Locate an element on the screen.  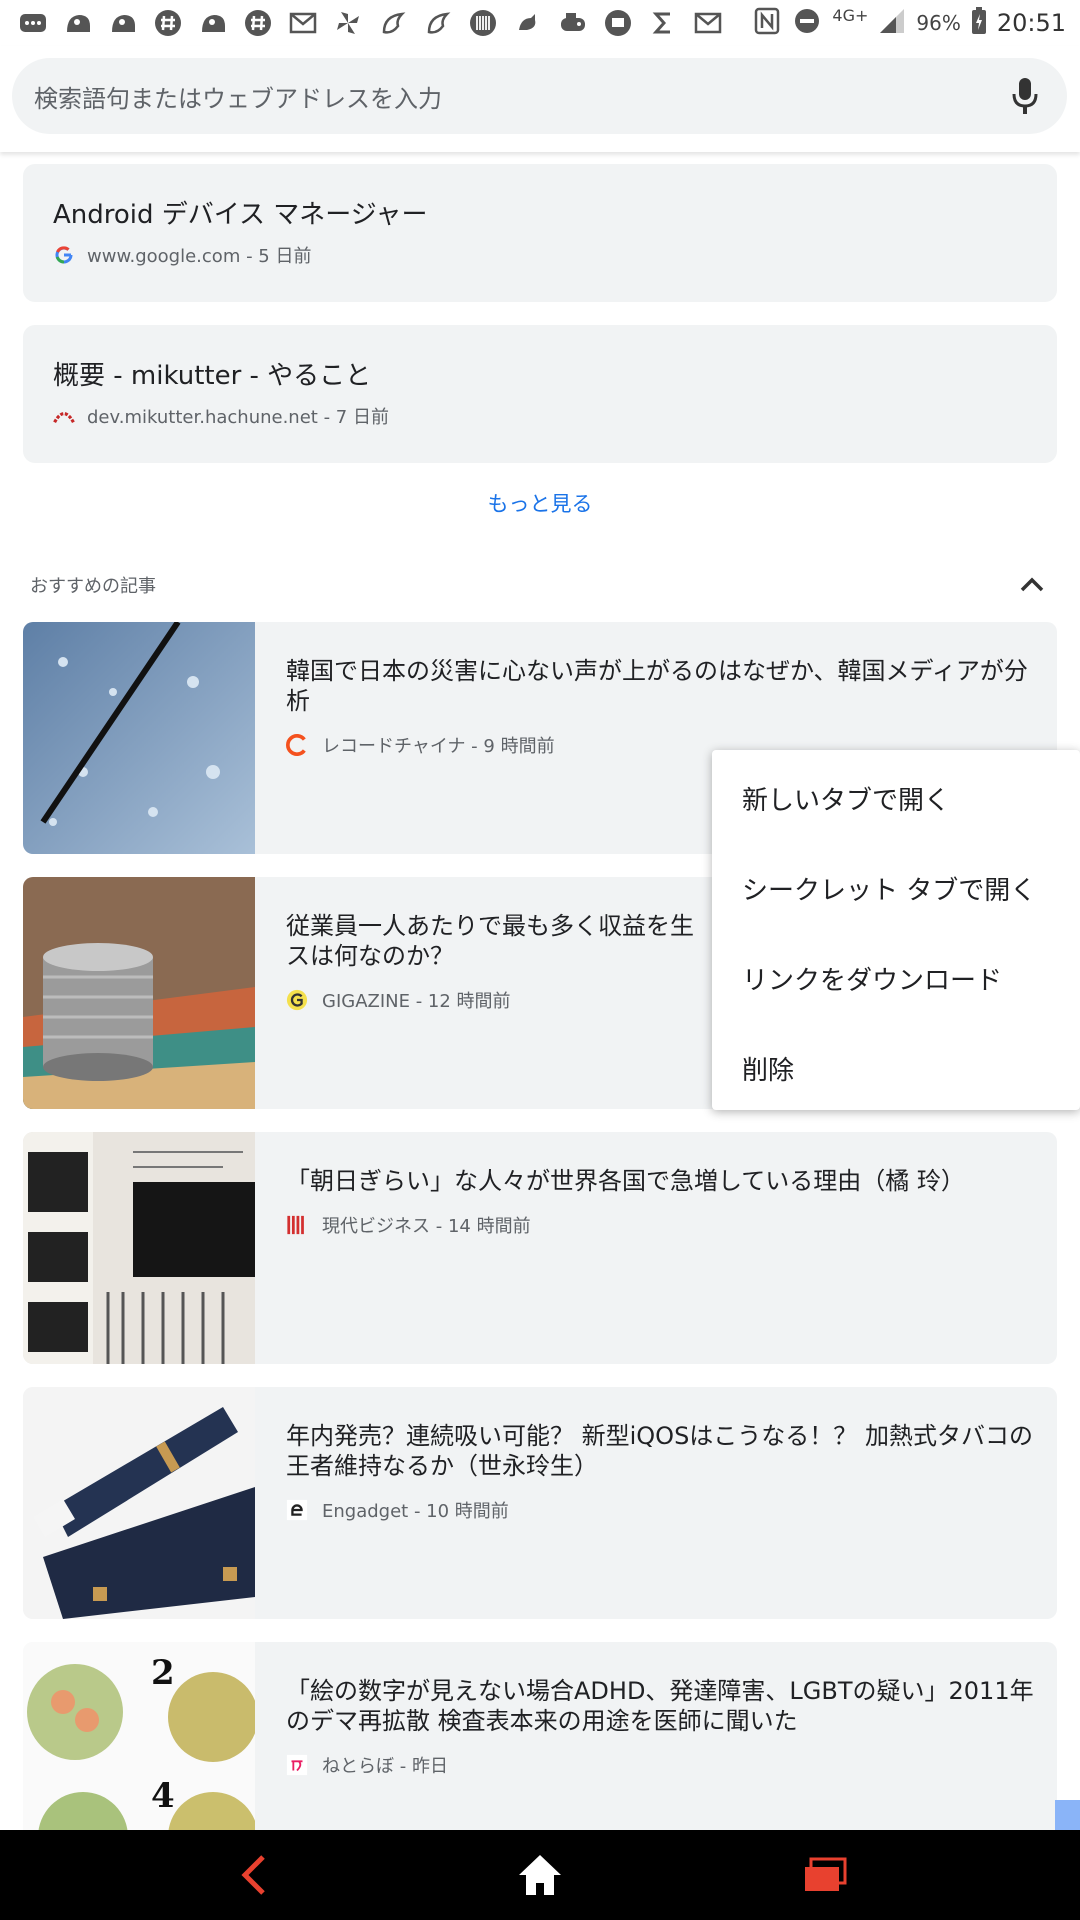
article-meta-row: 現代ビジネス - 14 時間前 is located at coordinates (408, 1225).